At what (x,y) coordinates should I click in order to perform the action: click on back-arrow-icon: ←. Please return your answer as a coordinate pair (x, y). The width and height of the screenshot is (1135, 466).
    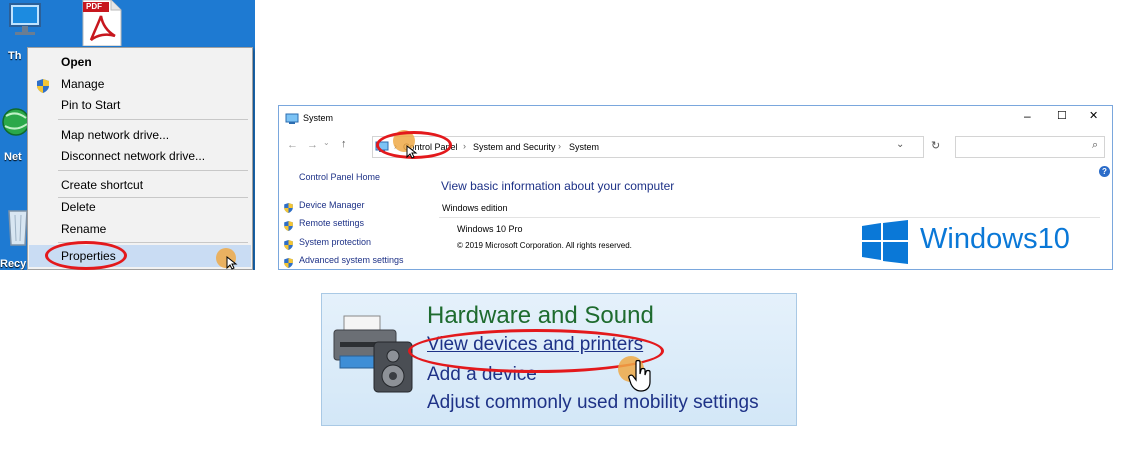
    Looking at the image, I should click on (292, 145).